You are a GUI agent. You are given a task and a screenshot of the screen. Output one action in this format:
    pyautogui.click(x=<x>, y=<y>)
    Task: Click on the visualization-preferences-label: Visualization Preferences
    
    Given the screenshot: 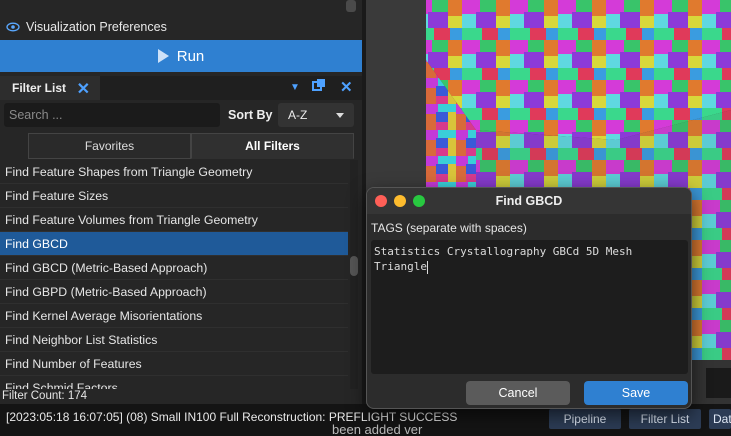 What is the action you would take?
    pyautogui.click(x=96, y=27)
    